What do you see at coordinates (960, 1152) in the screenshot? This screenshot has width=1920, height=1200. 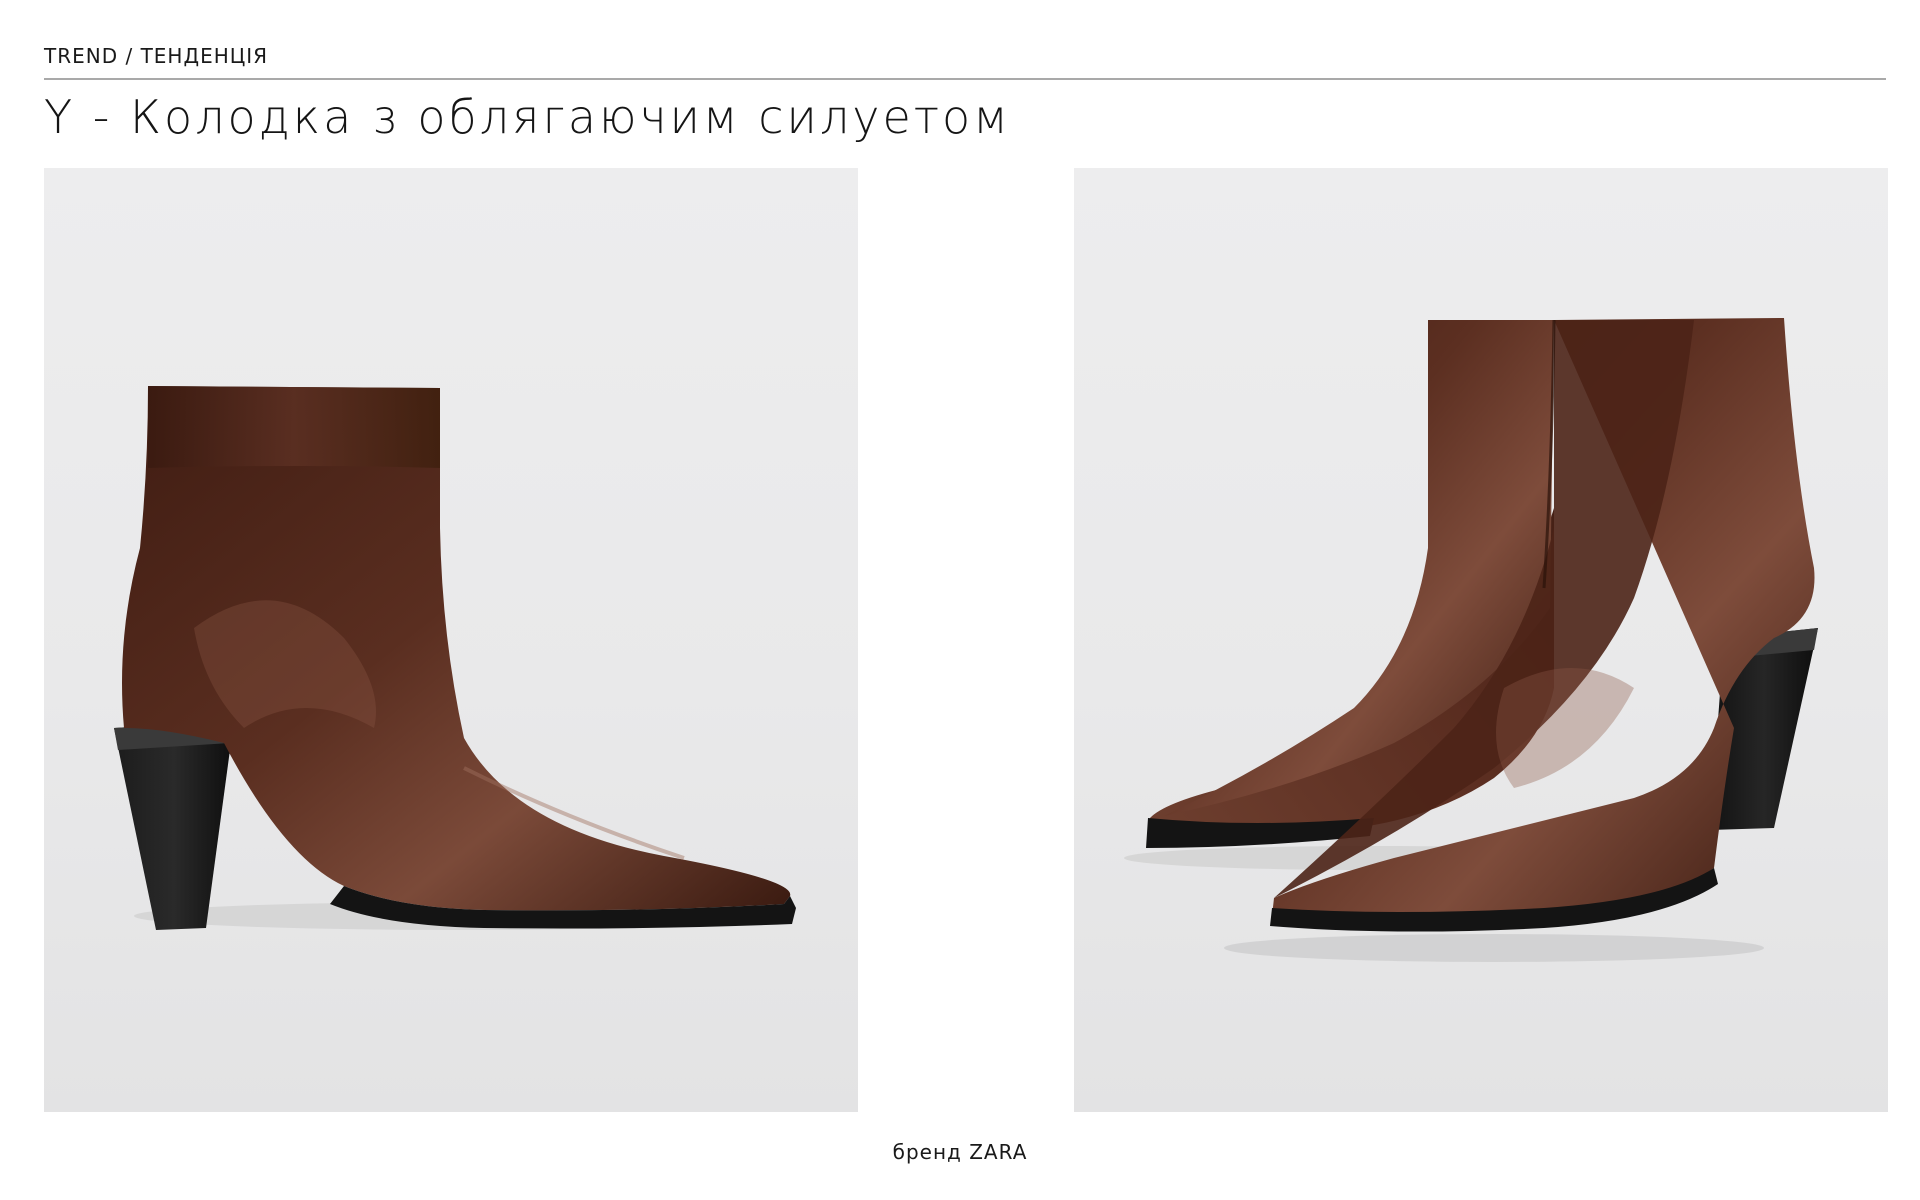 I see `brand-caption: бренд ZARA` at bounding box center [960, 1152].